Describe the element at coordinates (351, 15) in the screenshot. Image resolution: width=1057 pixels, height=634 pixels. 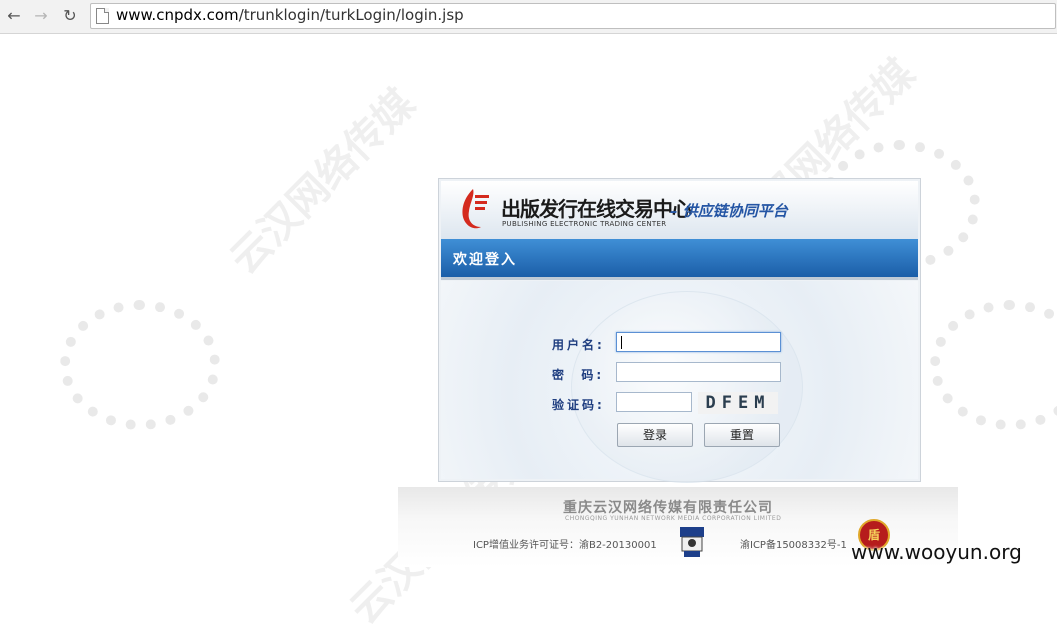
I see `url-path: /trunklogin/turkLogin/login.jsp` at that location.